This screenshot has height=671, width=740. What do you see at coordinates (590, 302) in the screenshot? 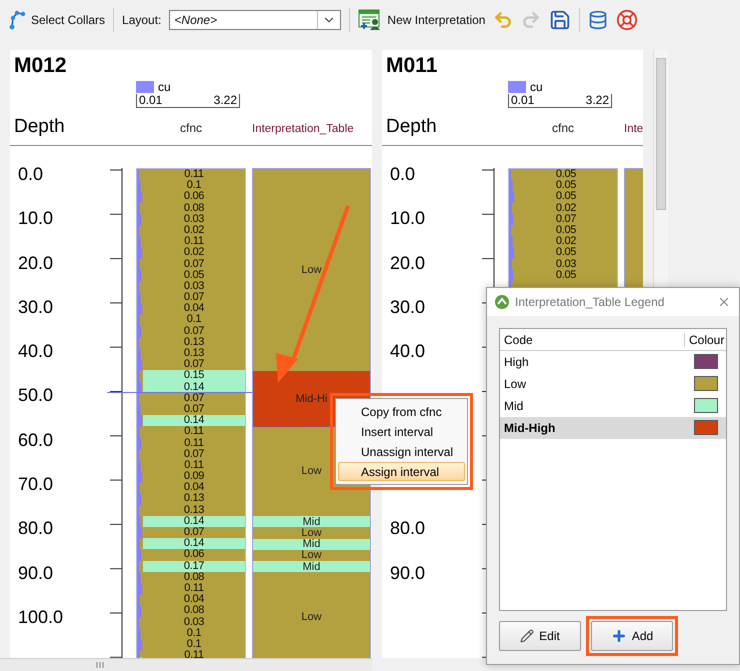
I see `dialog-title: Interpretation_Table Legend` at bounding box center [590, 302].